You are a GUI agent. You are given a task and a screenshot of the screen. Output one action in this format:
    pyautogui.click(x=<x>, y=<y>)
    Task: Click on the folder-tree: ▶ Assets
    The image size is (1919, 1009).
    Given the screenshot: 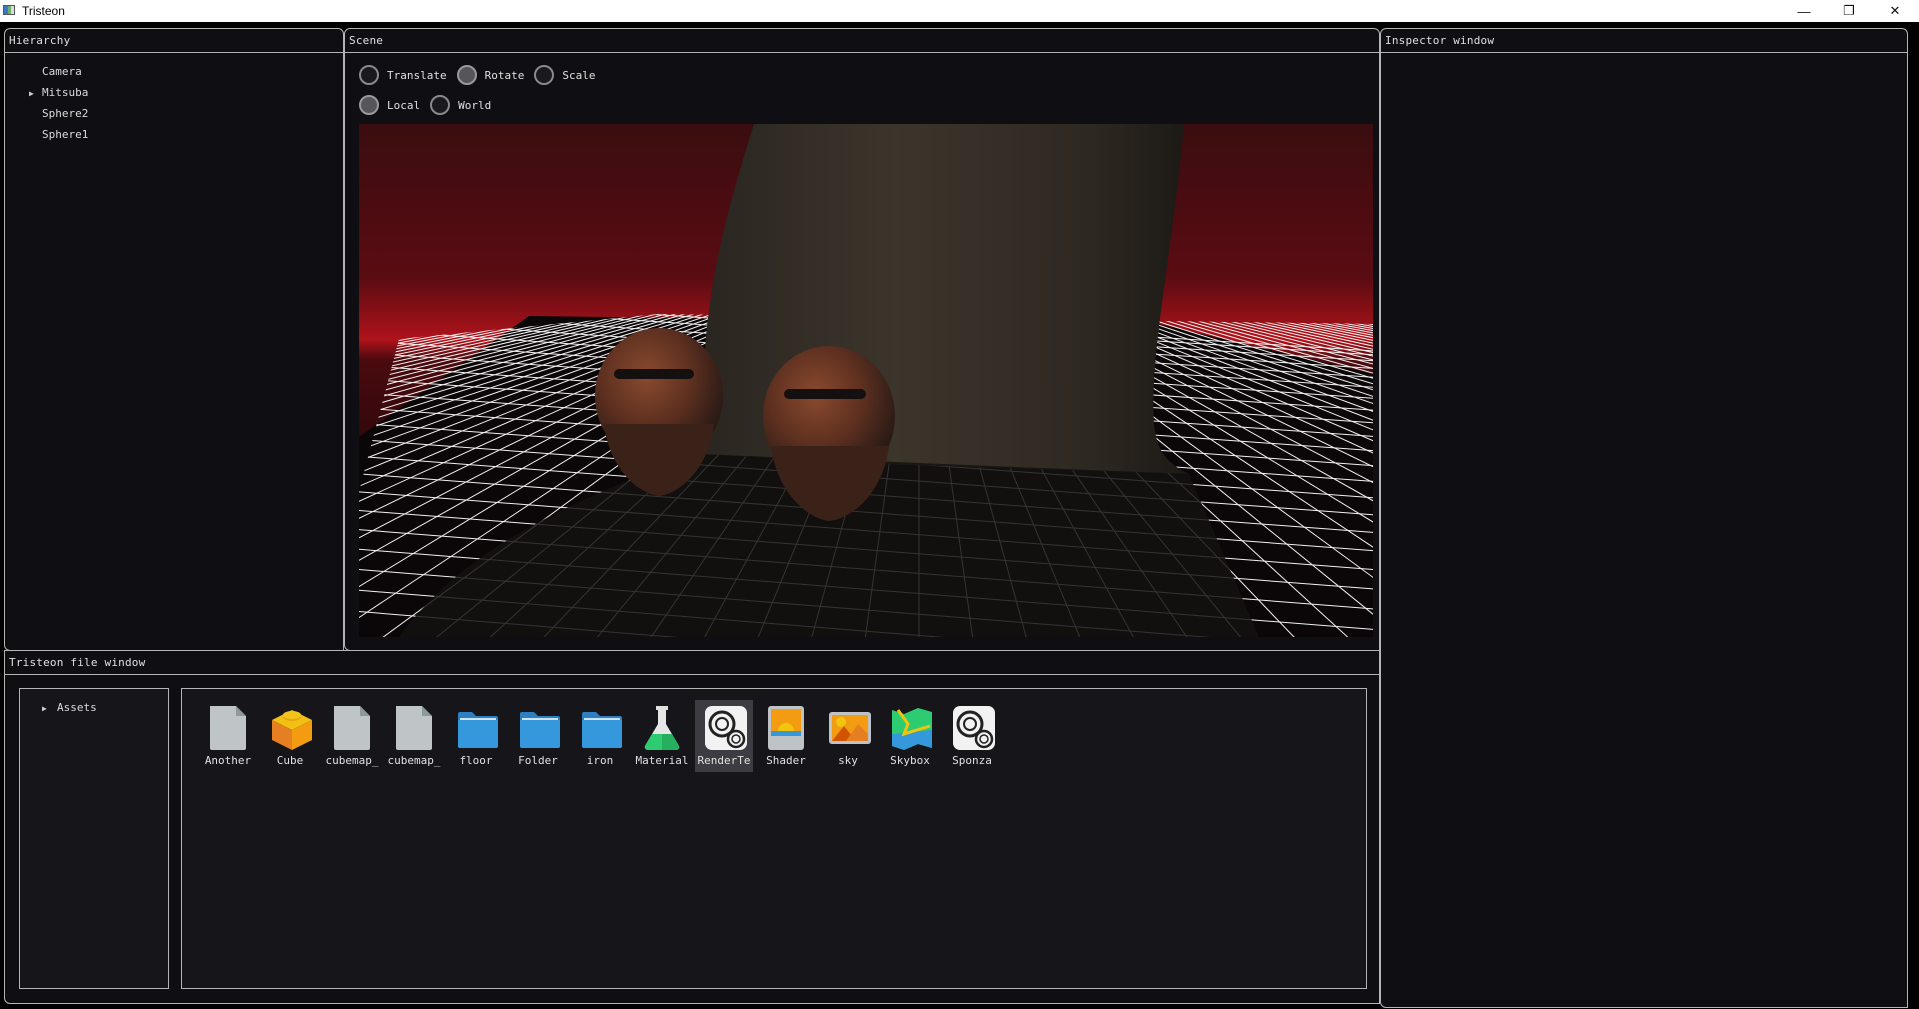 What is the action you would take?
    pyautogui.click(x=94, y=838)
    